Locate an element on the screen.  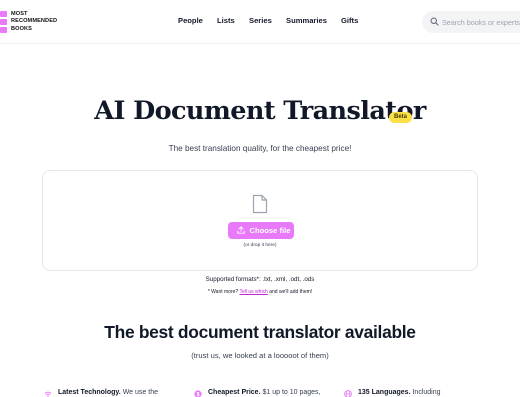
section-title: The best document translator available is located at coordinates (260, 332).